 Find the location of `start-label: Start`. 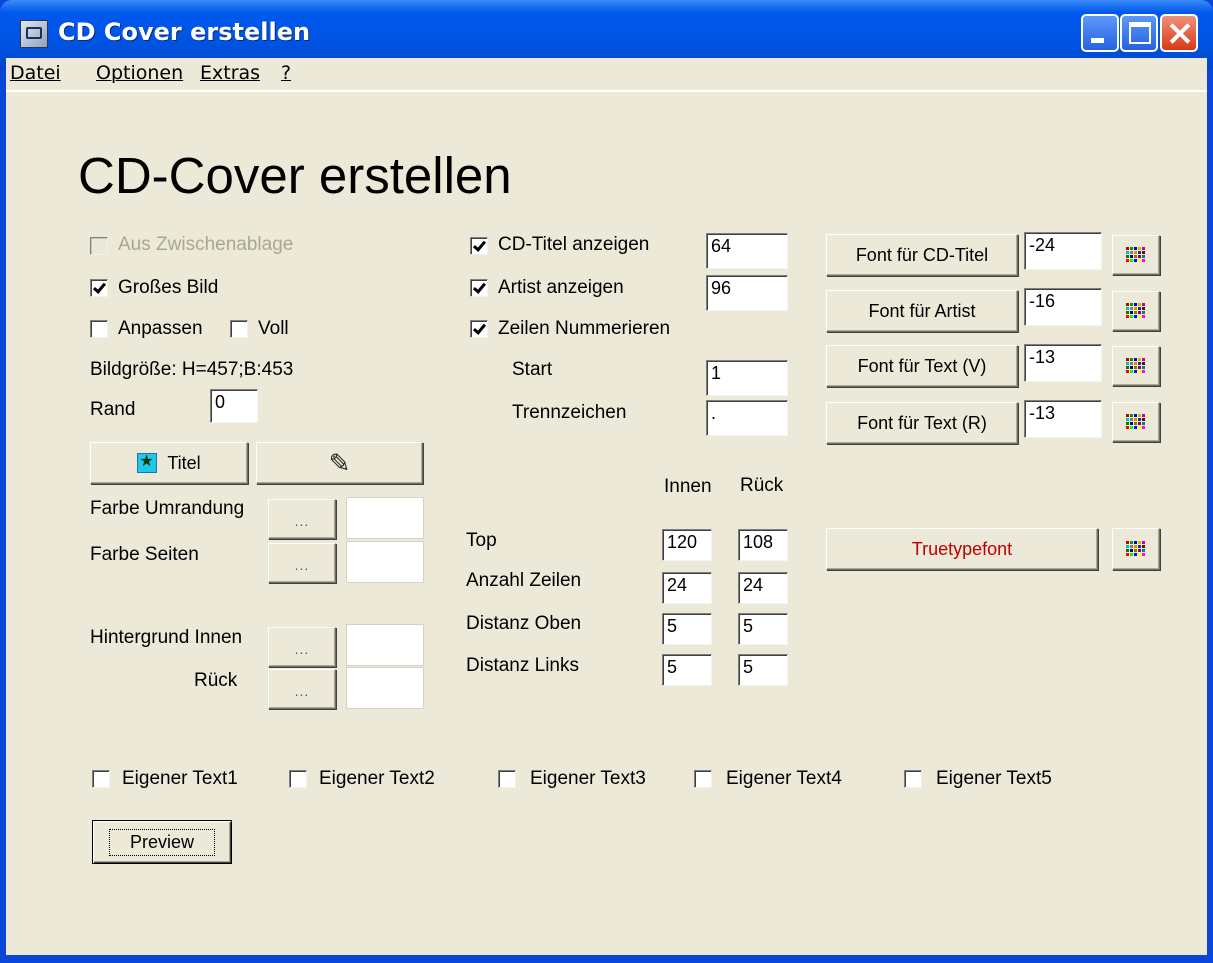

start-label: Start is located at coordinates (532, 369).